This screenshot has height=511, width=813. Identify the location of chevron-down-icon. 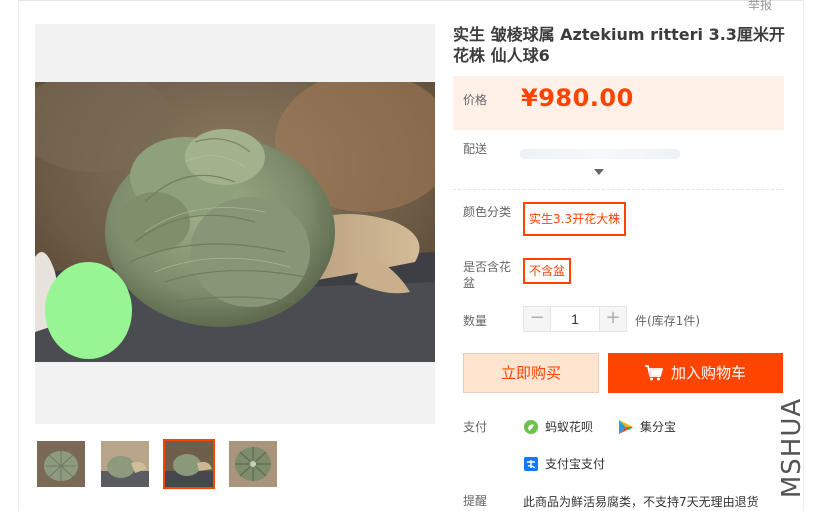
(599, 172).